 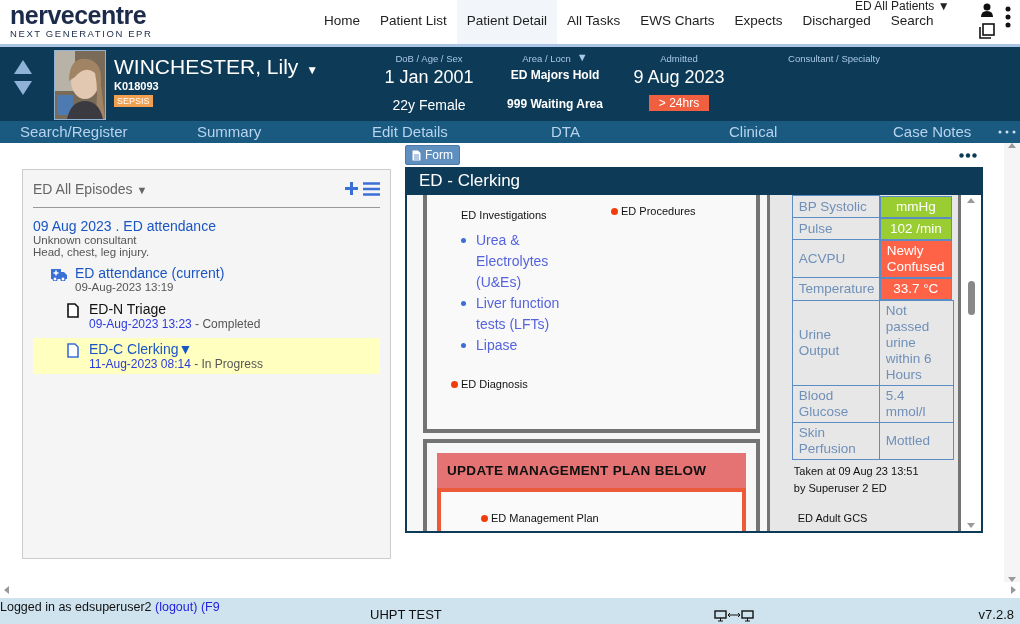 What do you see at coordinates (429, 58) in the screenshot?
I see `field-label: DoB / Age / Sex` at bounding box center [429, 58].